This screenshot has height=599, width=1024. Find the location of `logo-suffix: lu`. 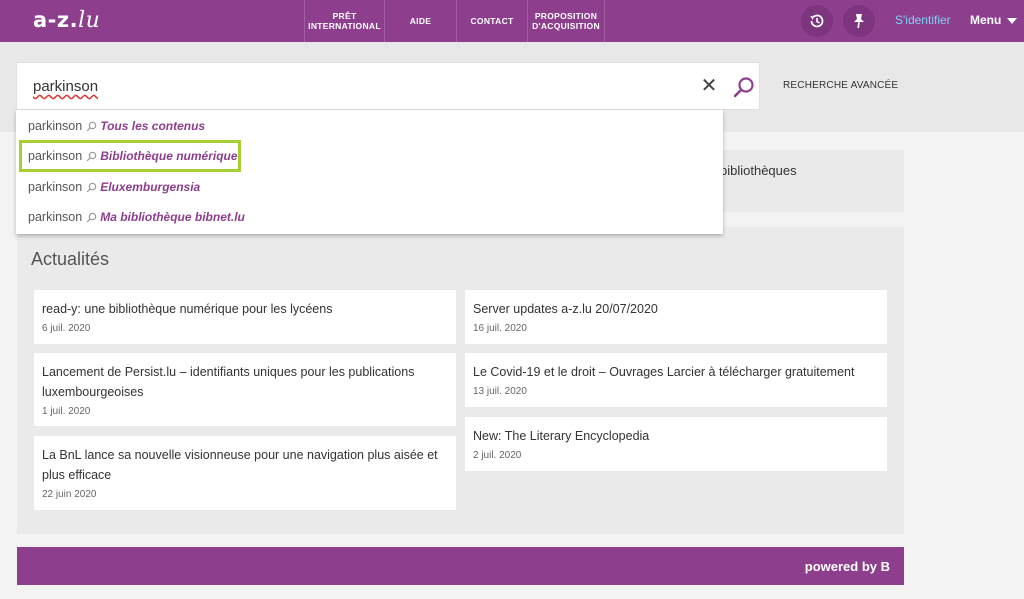

logo-suffix: lu is located at coordinates (89, 20).